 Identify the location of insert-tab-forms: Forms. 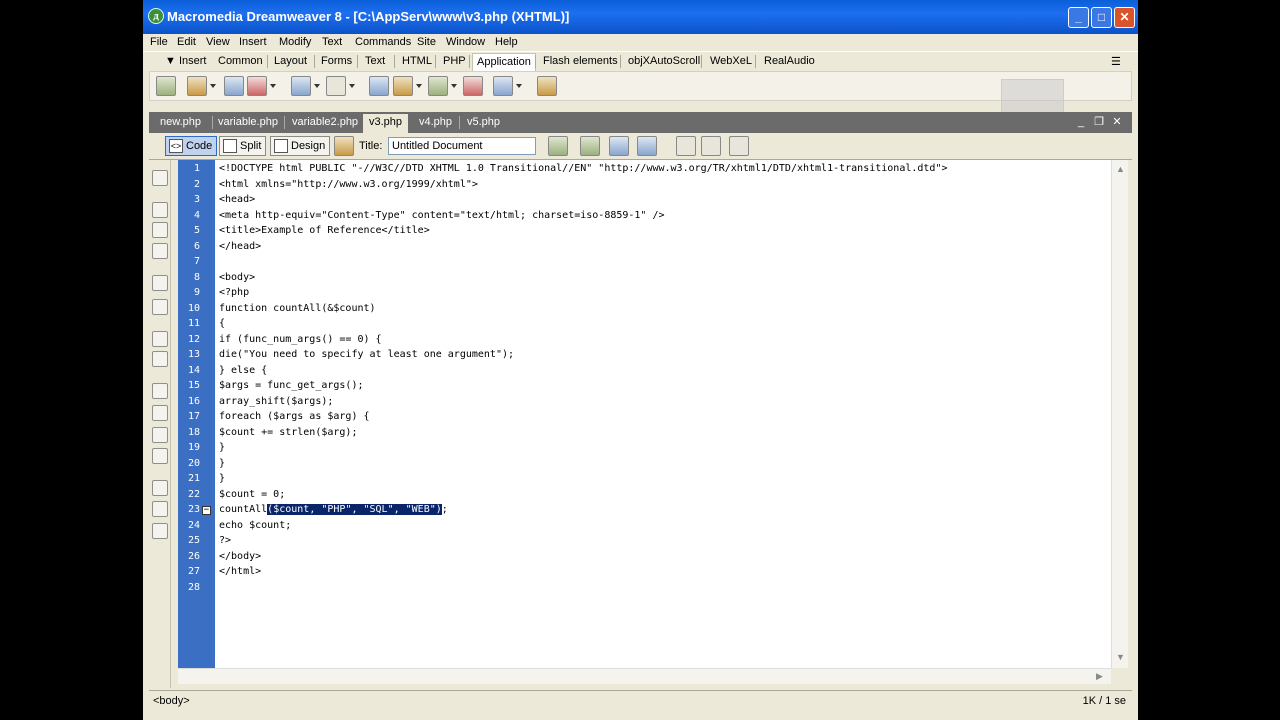
(336, 61).